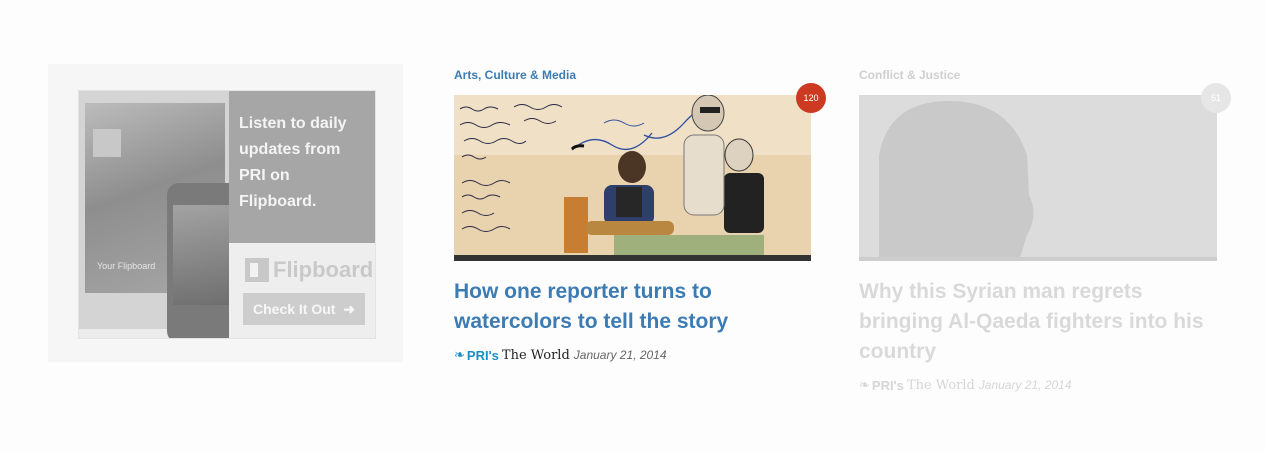  What do you see at coordinates (126, 266) in the screenshot?
I see `tablet-caption: Your Flipboard` at bounding box center [126, 266].